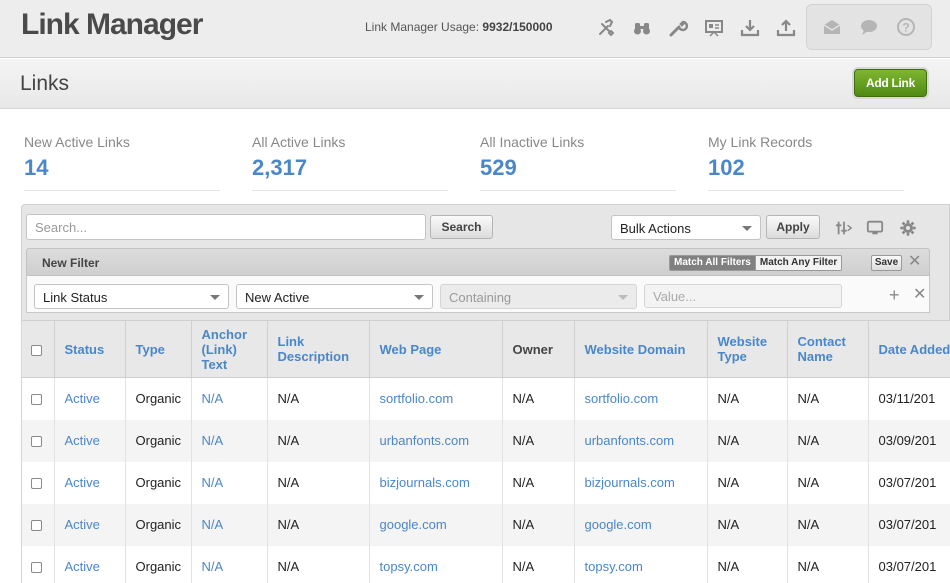  Describe the element at coordinates (436, 564) in the screenshot. I see `web-page-link: topsy.com` at that location.